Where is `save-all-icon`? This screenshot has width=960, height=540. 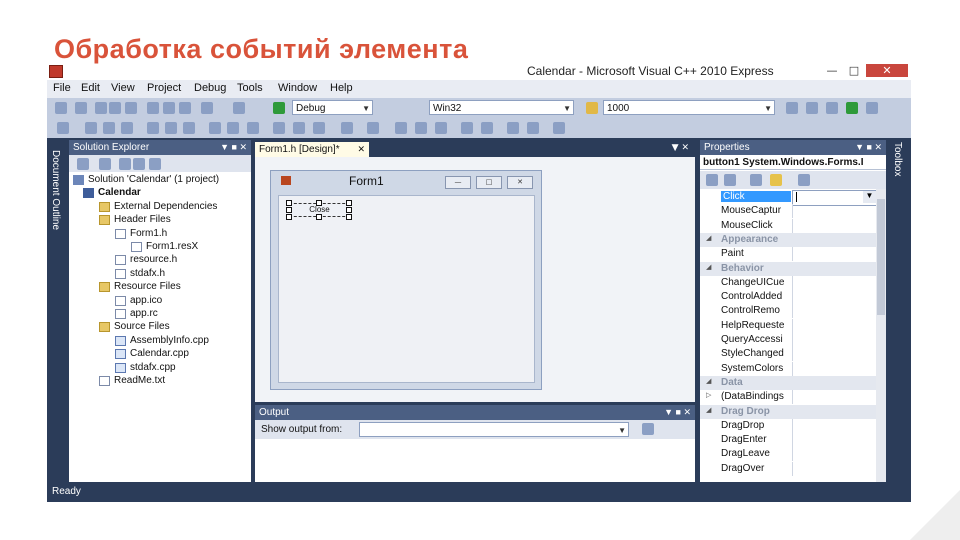
save-all-icon is located at coordinates (131, 108).